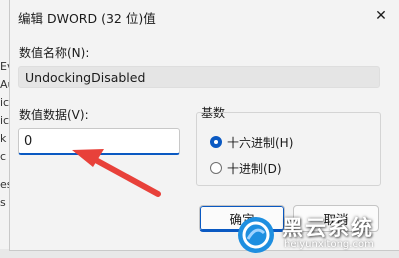 The image size is (399, 258). What do you see at coordinates (3, 202) in the screenshot?
I see `background-text: s` at bounding box center [3, 202].